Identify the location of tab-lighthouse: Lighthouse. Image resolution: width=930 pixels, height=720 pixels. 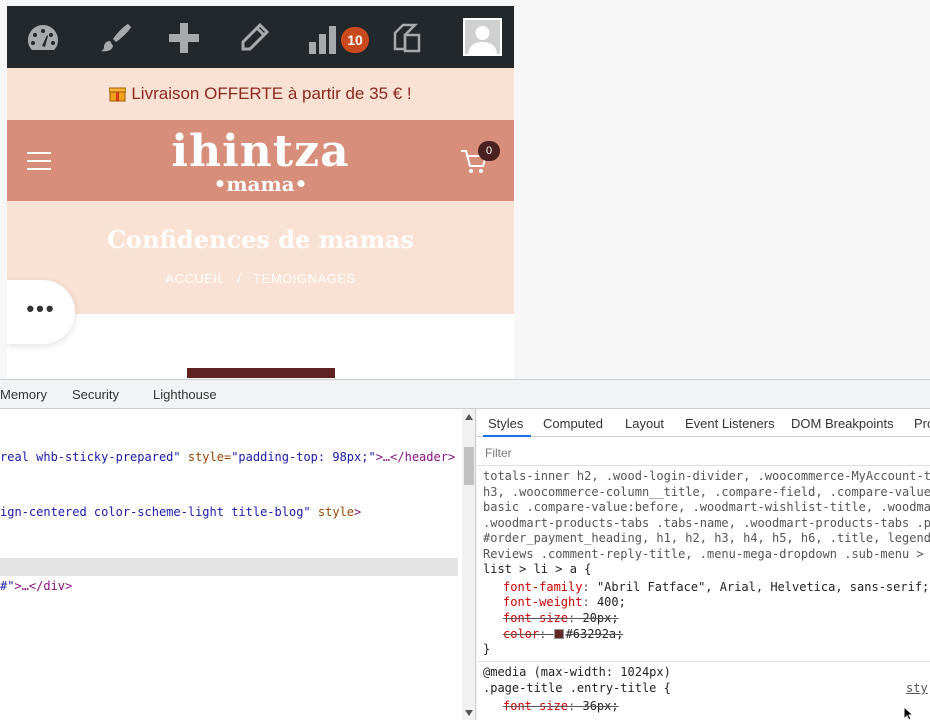
(185, 394).